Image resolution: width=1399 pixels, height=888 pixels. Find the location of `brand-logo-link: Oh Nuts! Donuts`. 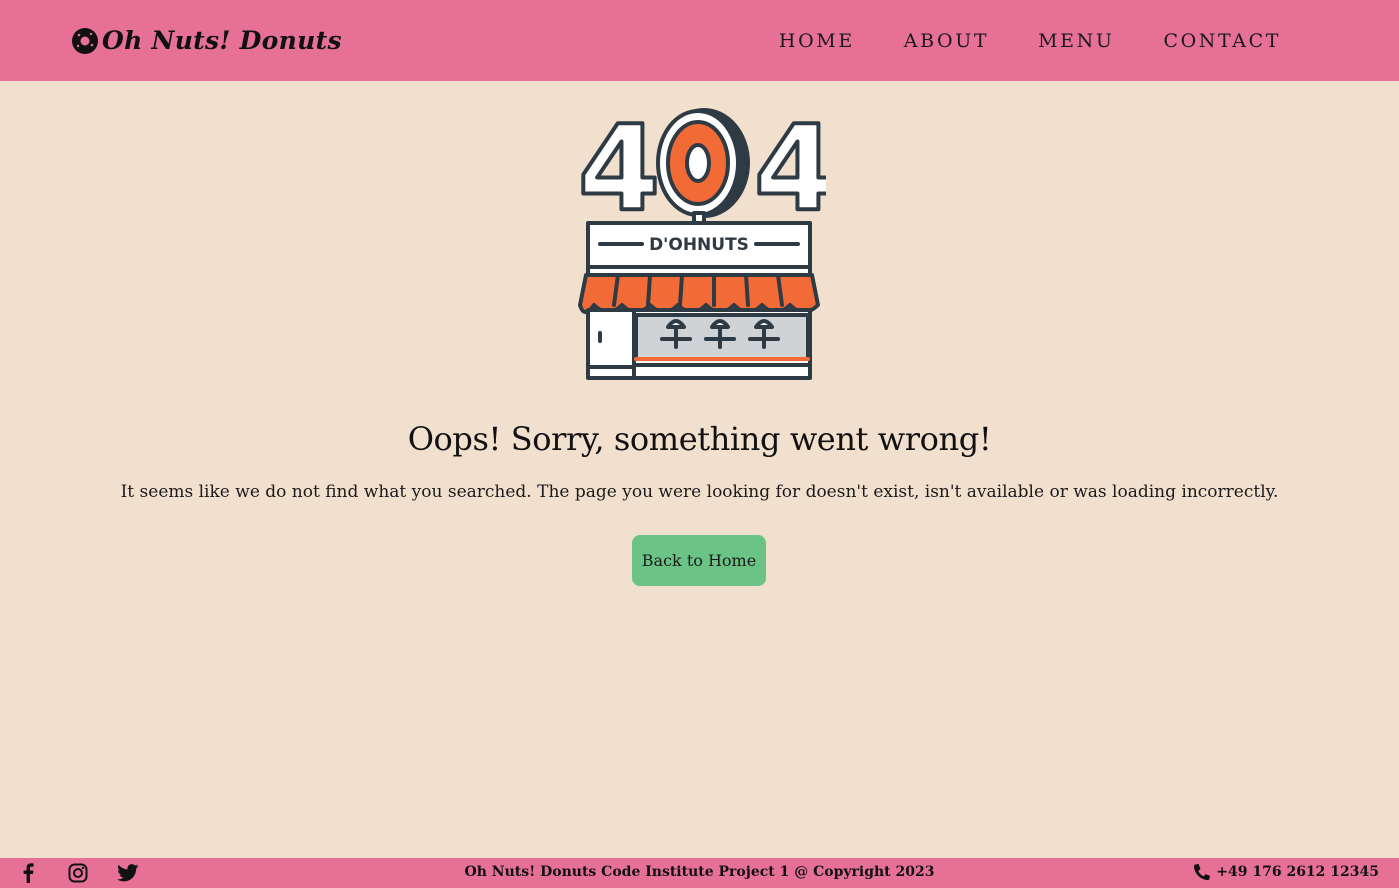

brand-logo-link: Oh Nuts! Donuts is located at coordinates (206, 41).